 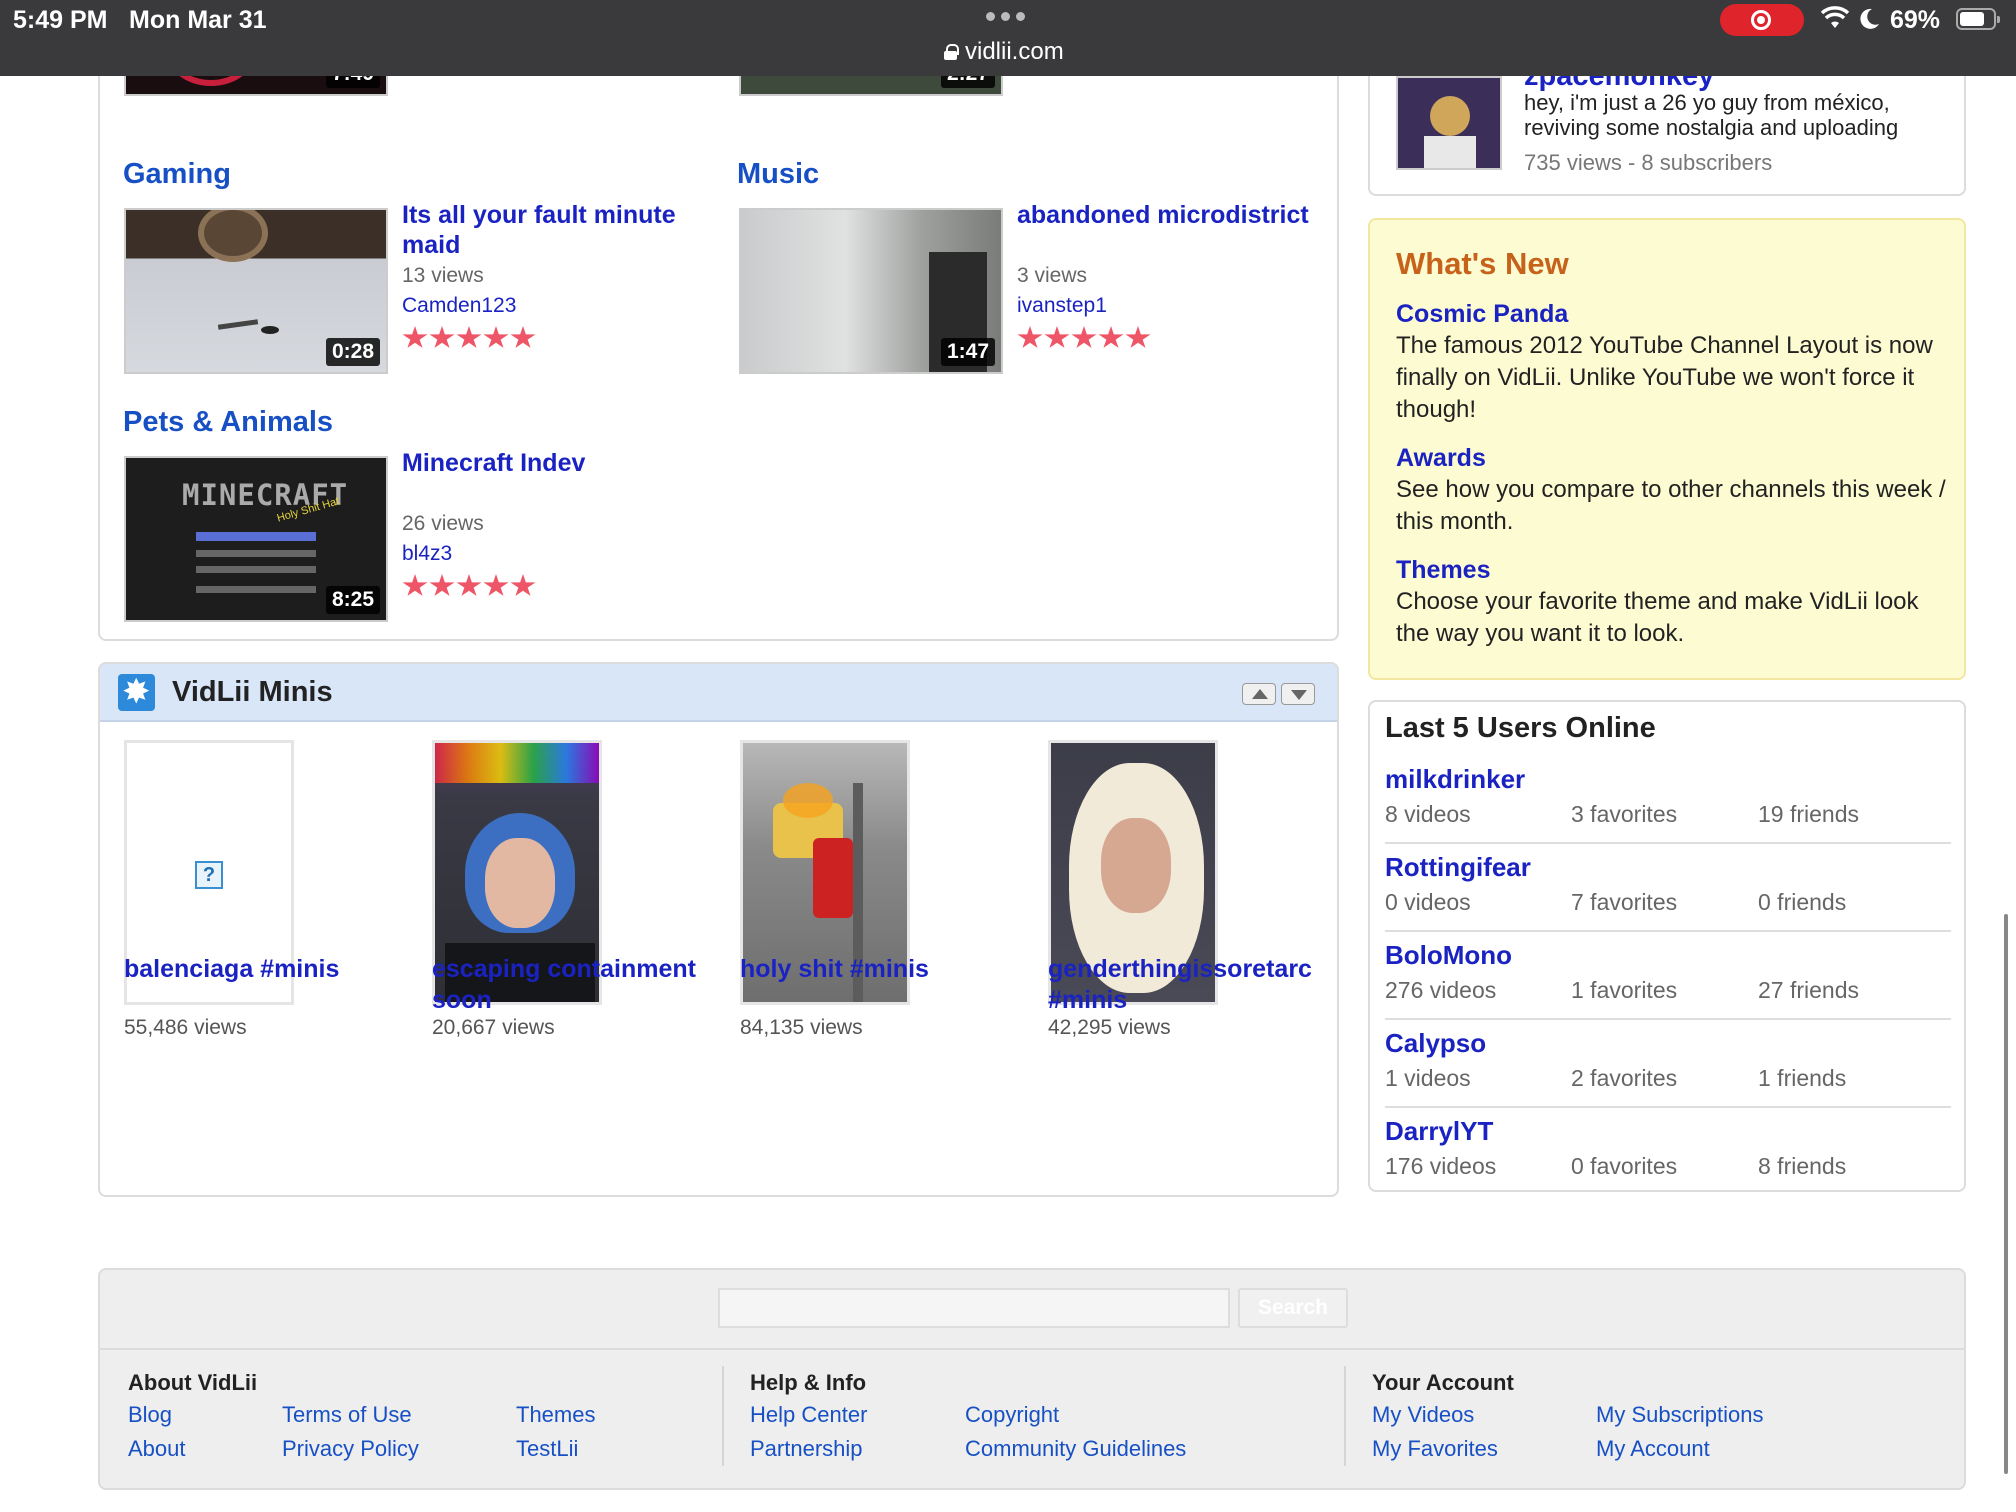 What do you see at coordinates (1762, 20) in the screenshot?
I see `screen-record-icon` at bounding box center [1762, 20].